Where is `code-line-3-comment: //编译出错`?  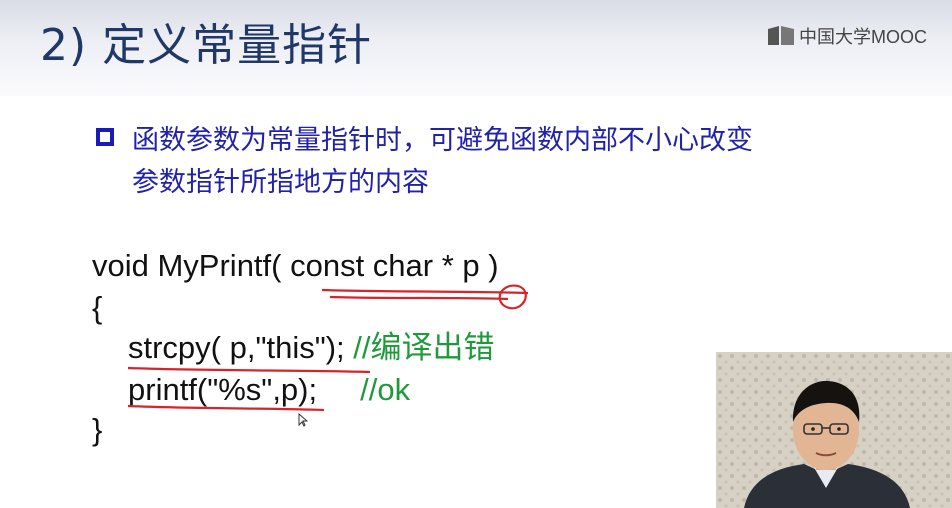
code-line-3-comment: //编译出错 is located at coordinates (424, 347).